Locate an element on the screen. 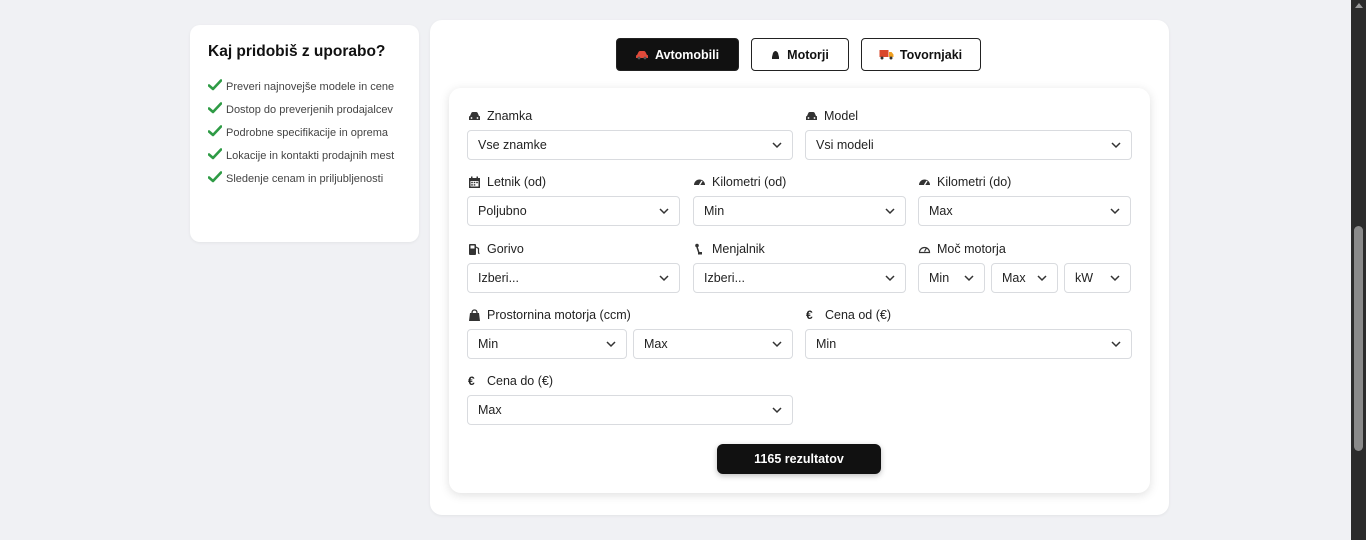 Image resolution: width=1366 pixels, height=540 pixels. tab-cars: Avtomobili is located at coordinates (677, 54).